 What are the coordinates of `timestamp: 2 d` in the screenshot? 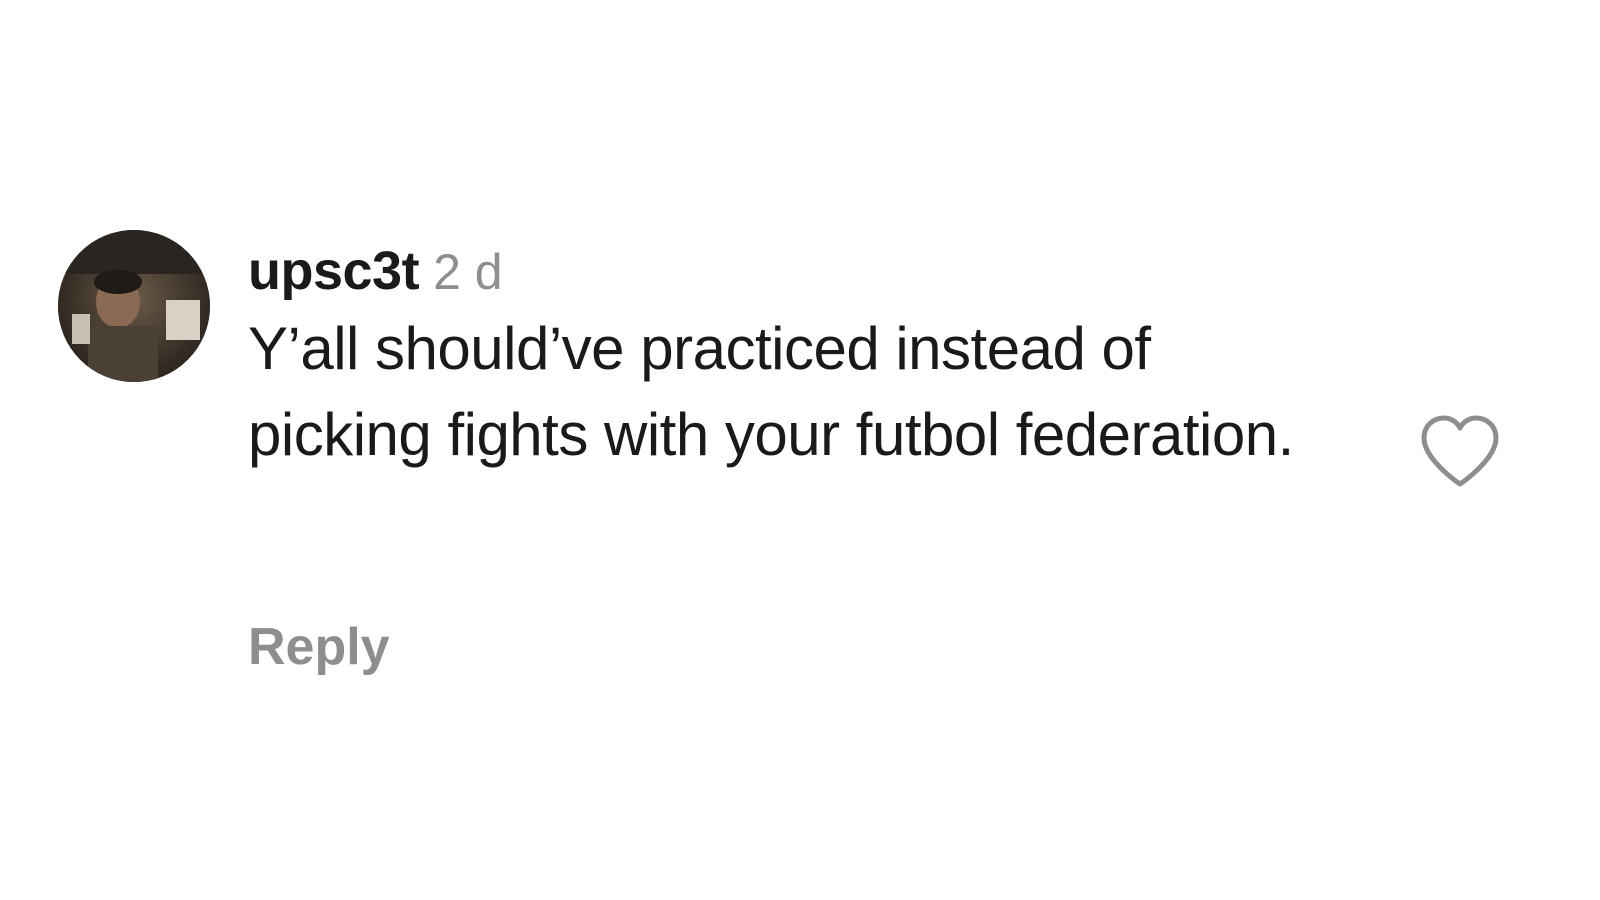 It's located at (468, 272).